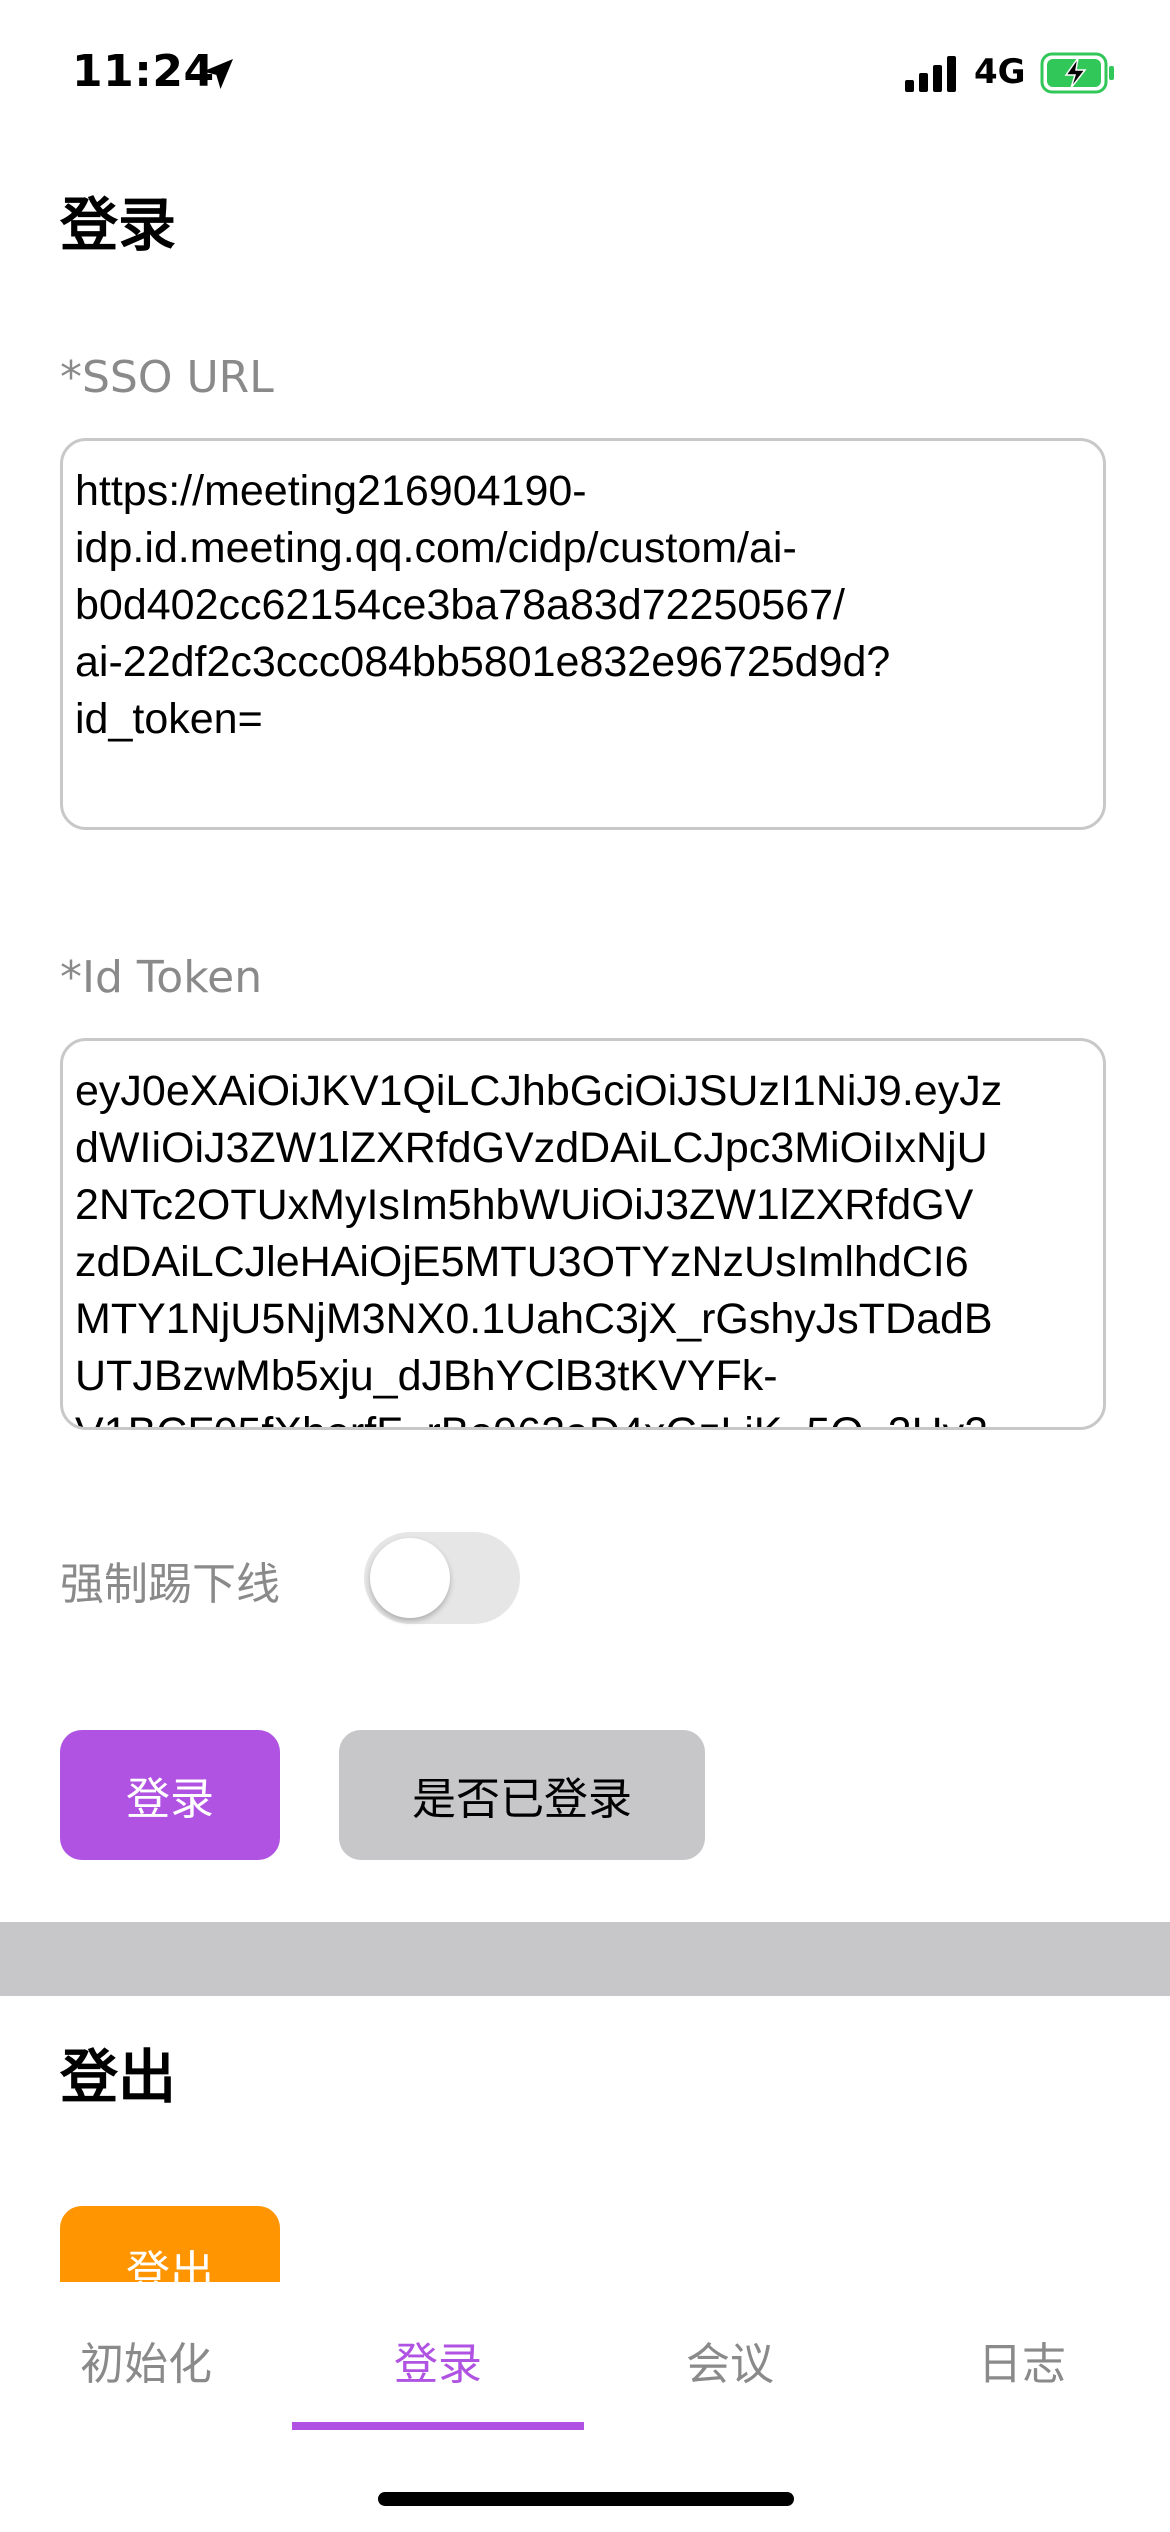 The width and height of the screenshot is (1170, 2532). What do you see at coordinates (410, 1578) in the screenshot?
I see `toggle-knob` at bounding box center [410, 1578].